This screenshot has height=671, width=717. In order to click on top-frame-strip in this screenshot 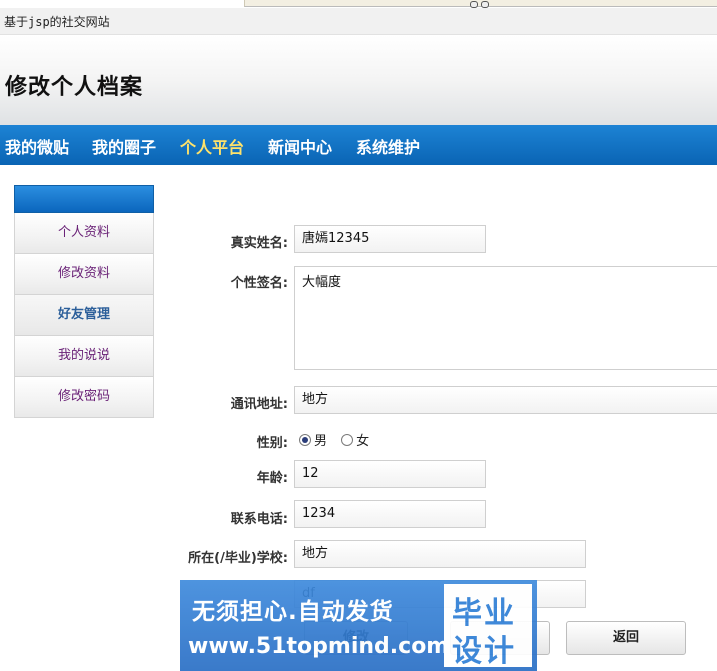, I will do `click(358, 4)`.